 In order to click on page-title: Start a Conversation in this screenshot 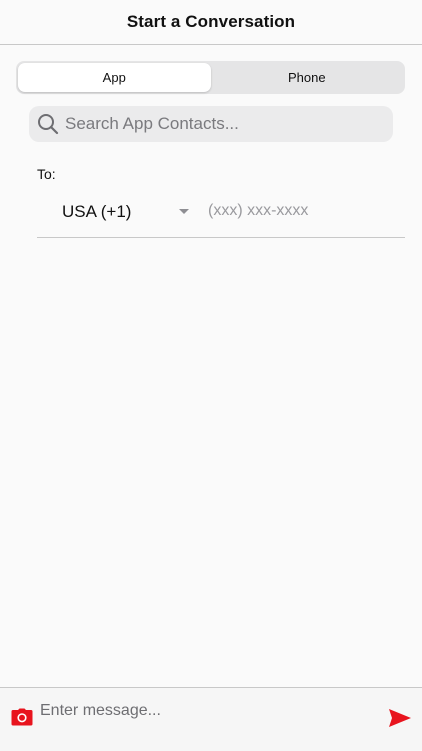, I will do `click(211, 21)`.